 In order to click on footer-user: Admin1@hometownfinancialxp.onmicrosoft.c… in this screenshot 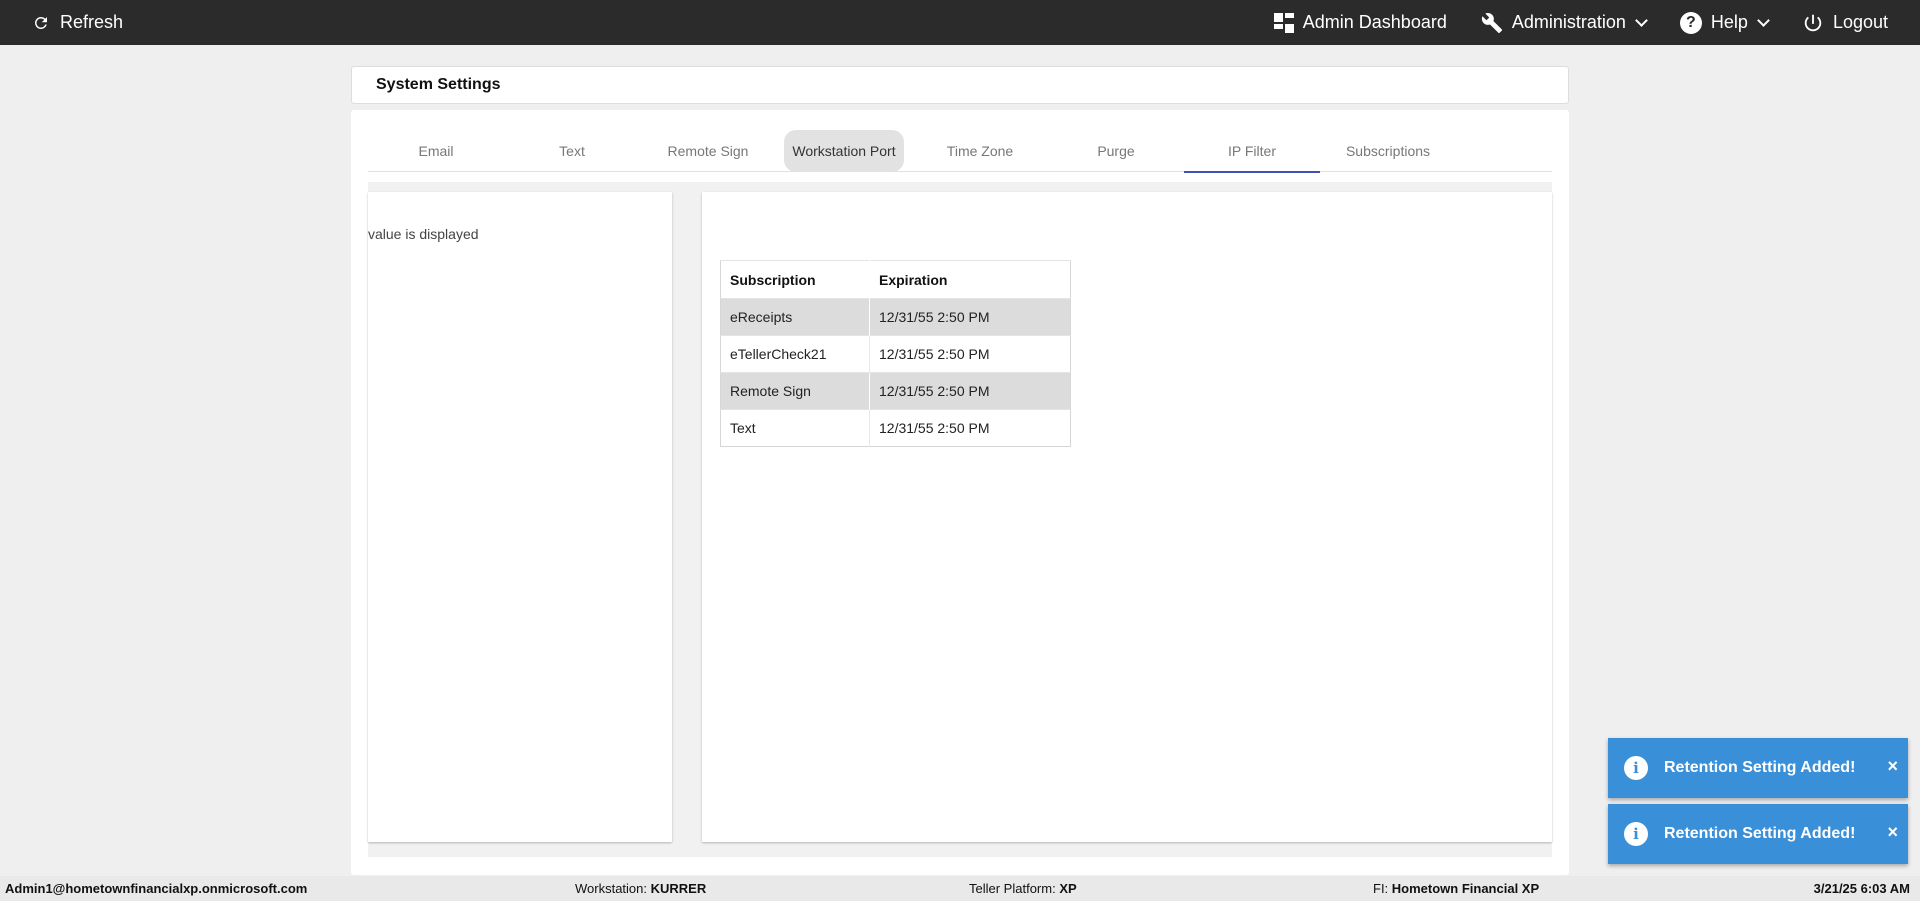, I will do `click(156, 888)`.